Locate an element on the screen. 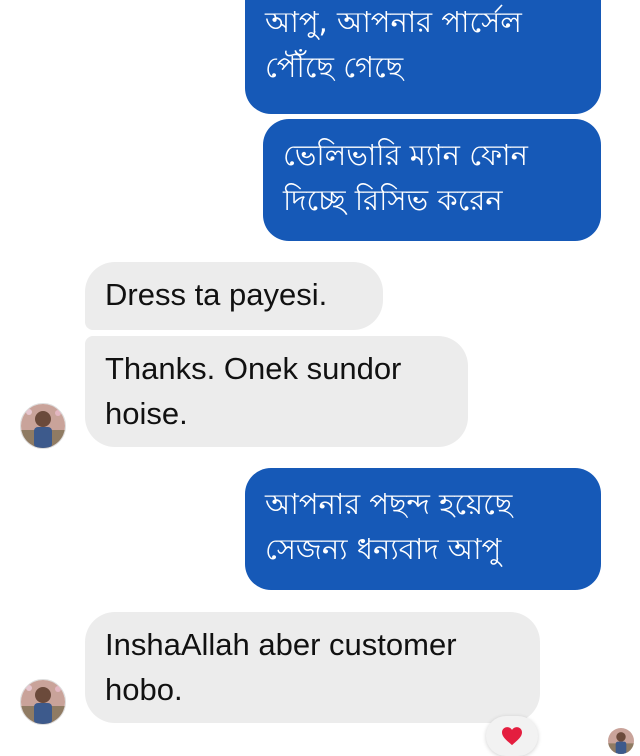 This screenshot has width=640, height=756. message-reaction is located at coordinates (512, 736).